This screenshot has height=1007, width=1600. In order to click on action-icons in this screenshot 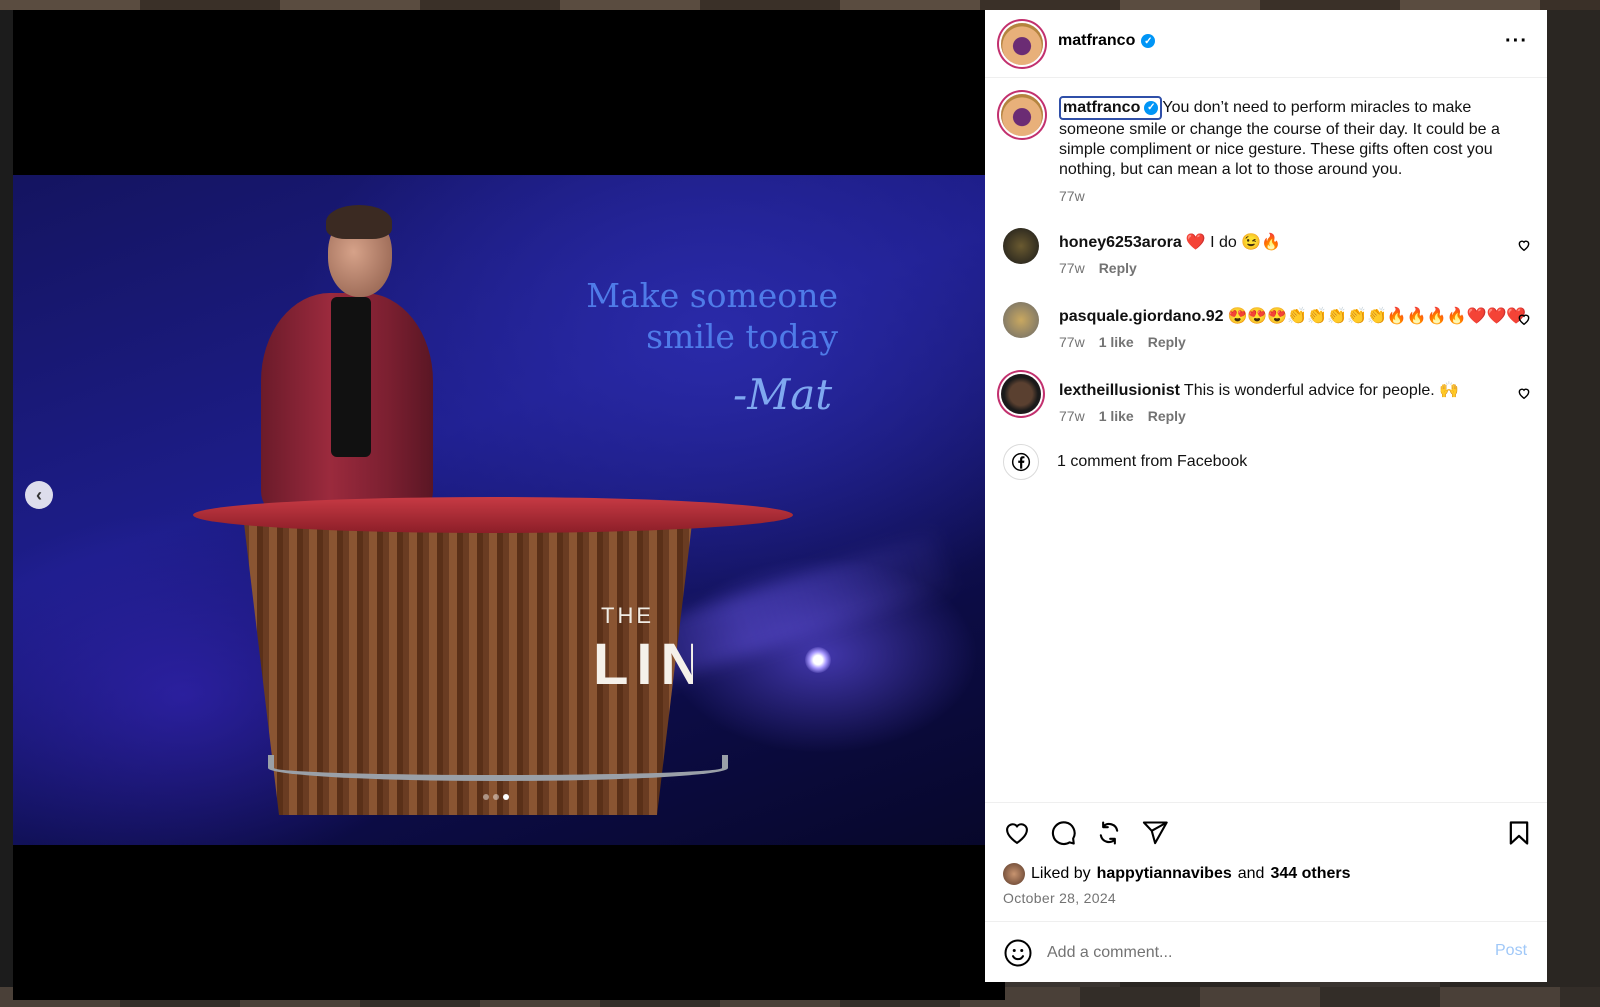, I will do `click(1086, 833)`.